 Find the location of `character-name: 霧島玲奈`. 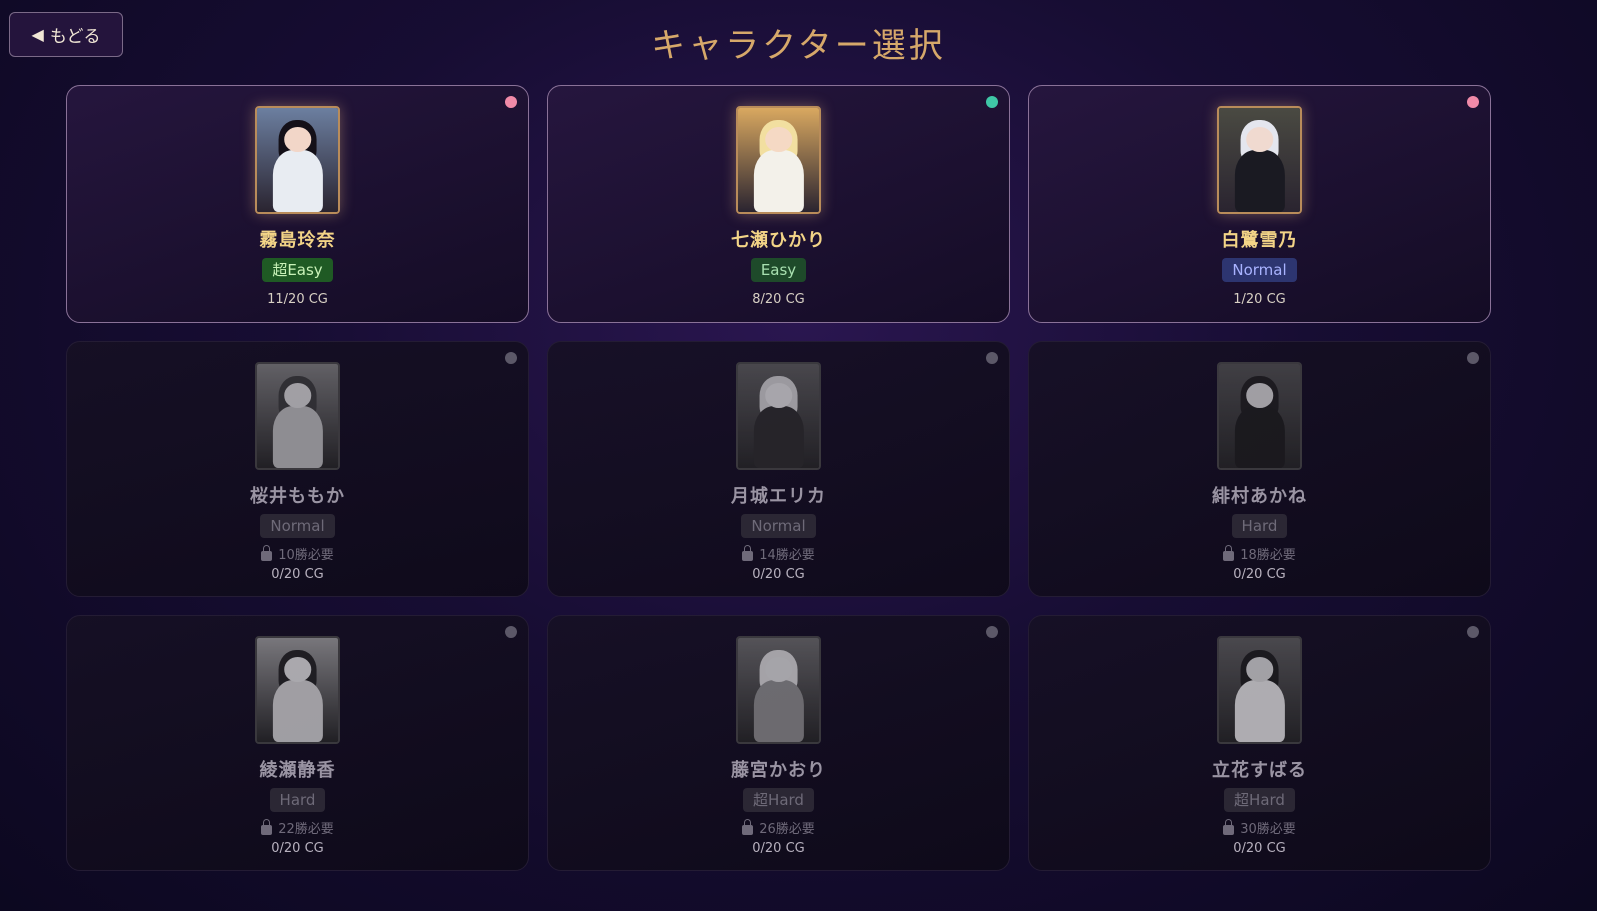

character-name: 霧島玲奈 is located at coordinates (297, 240).